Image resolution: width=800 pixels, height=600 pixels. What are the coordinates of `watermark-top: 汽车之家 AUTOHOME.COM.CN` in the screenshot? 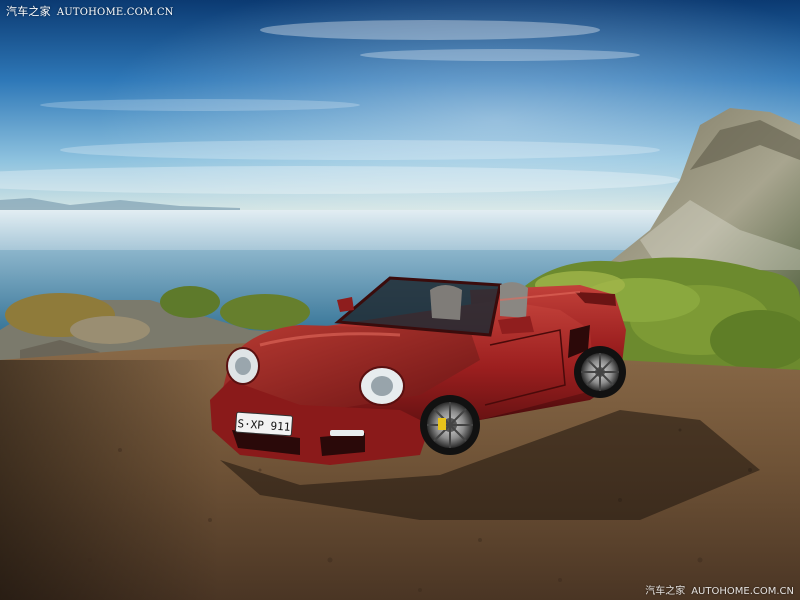 It's located at (90, 11).